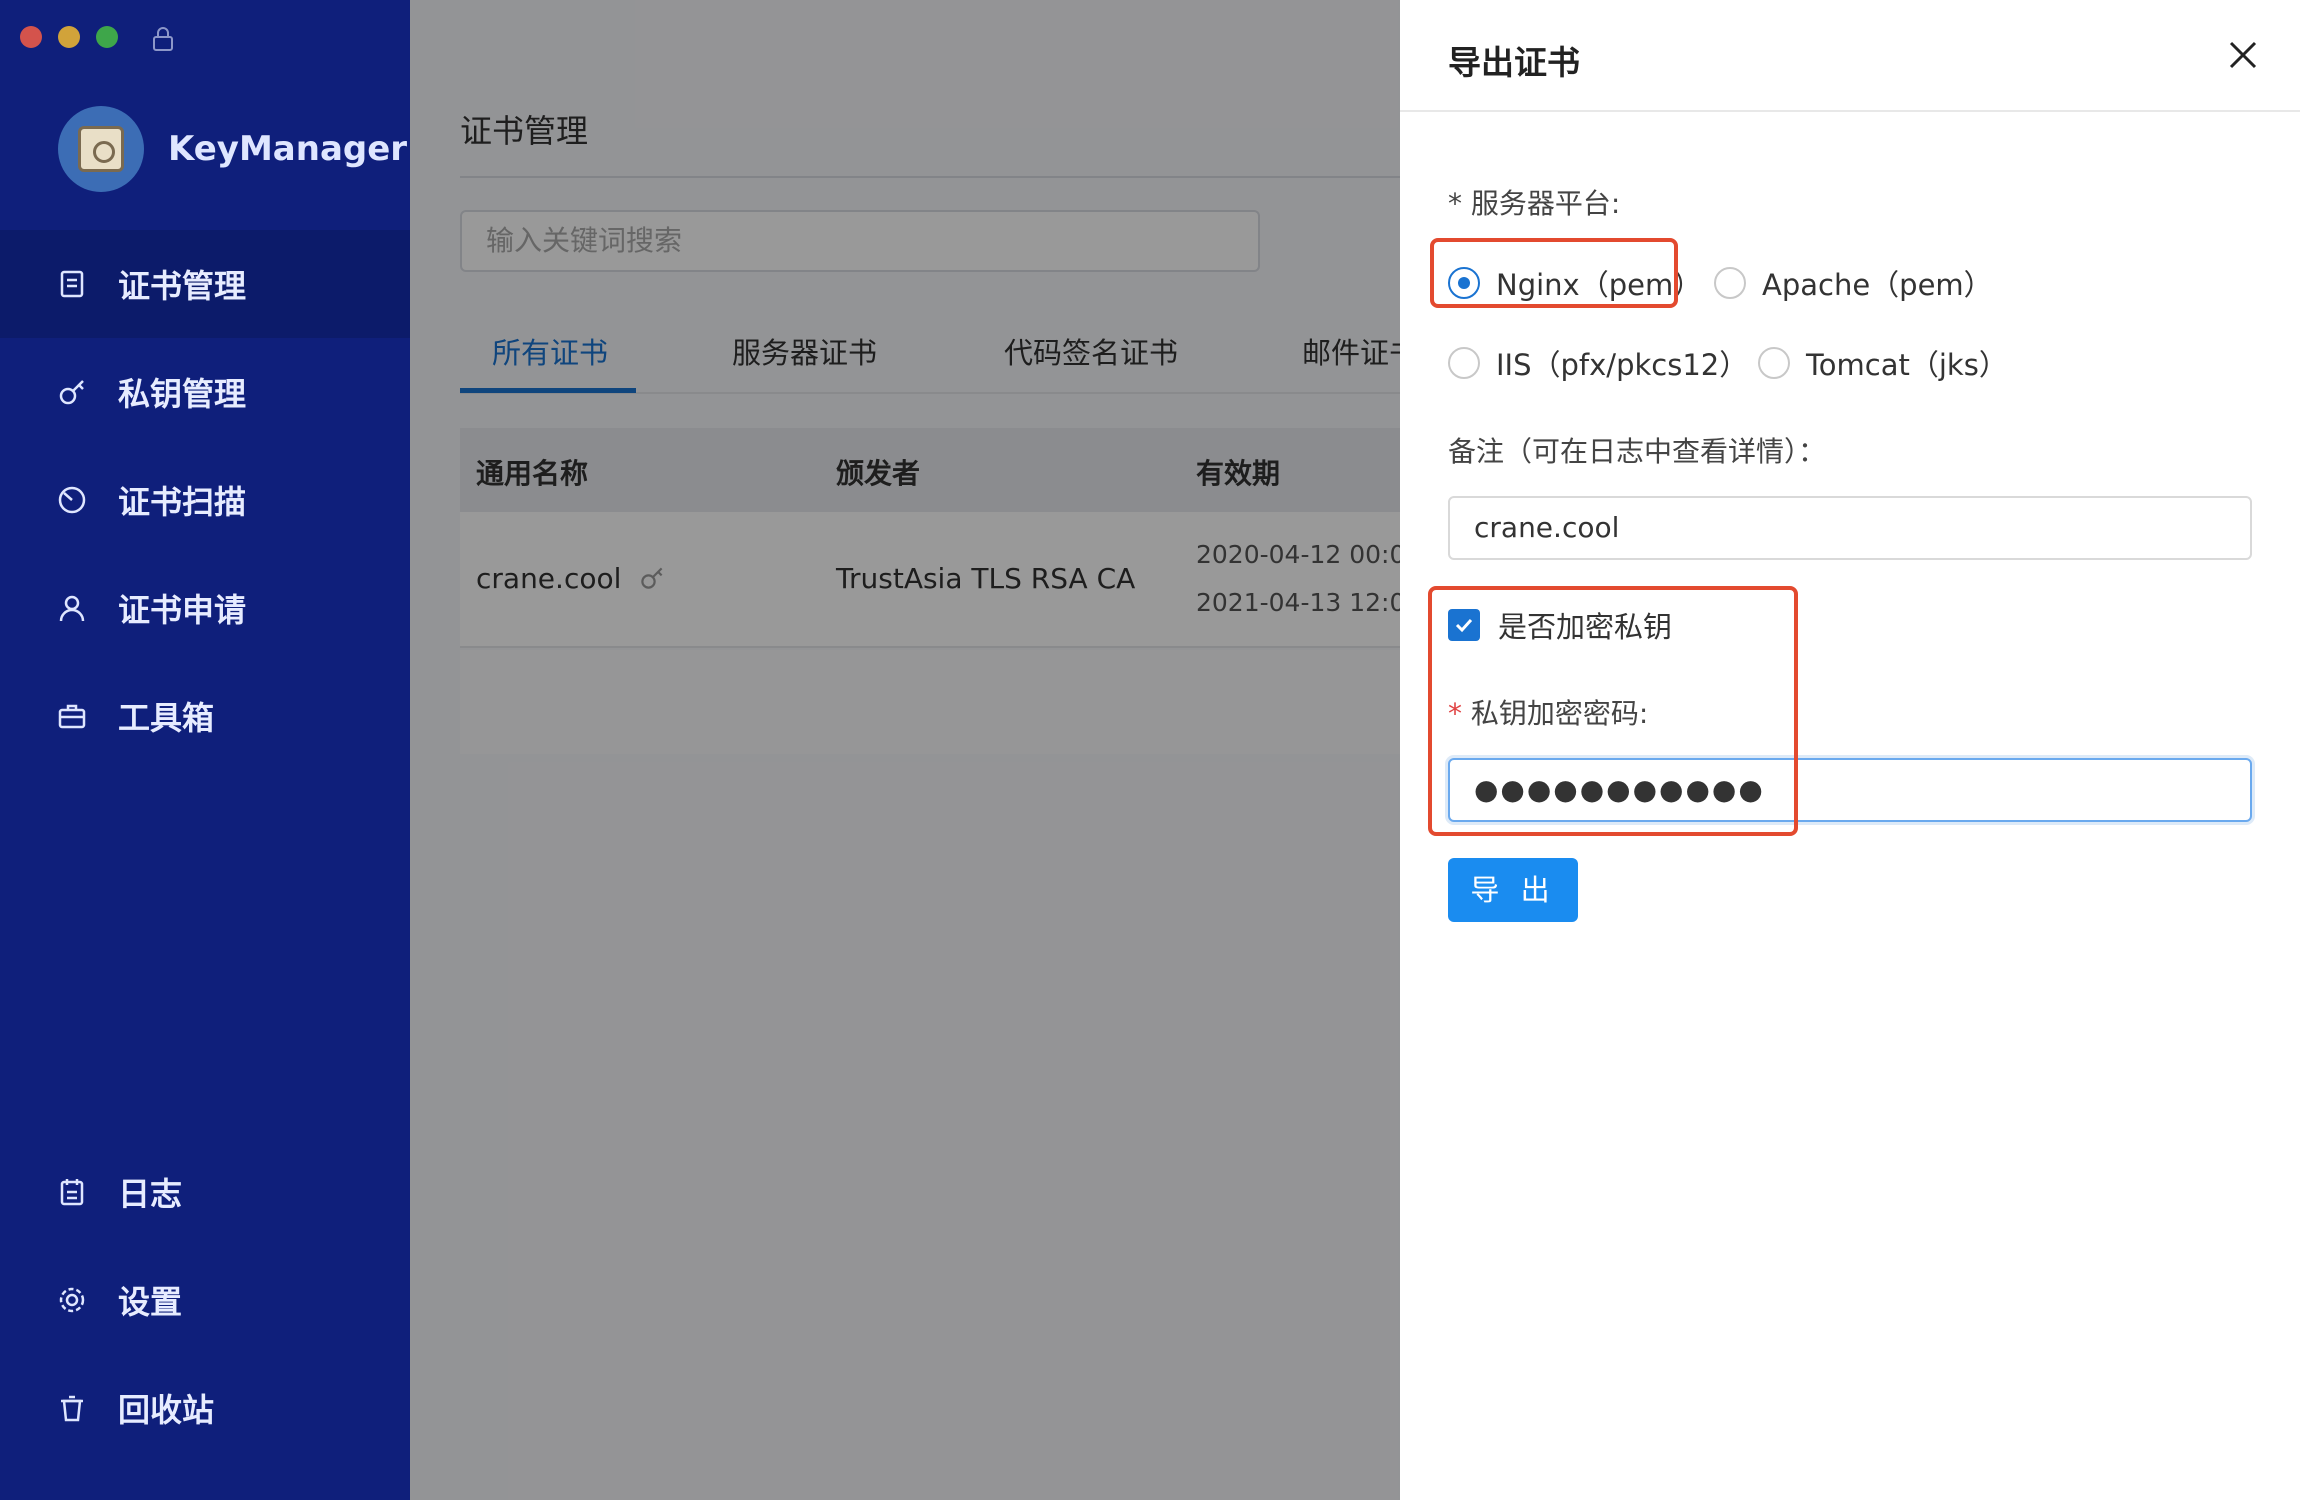  What do you see at coordinates (1514, 62) in the screenshot?
I see `drawer-title: 导出证书` at bounding box center [1514, 62].